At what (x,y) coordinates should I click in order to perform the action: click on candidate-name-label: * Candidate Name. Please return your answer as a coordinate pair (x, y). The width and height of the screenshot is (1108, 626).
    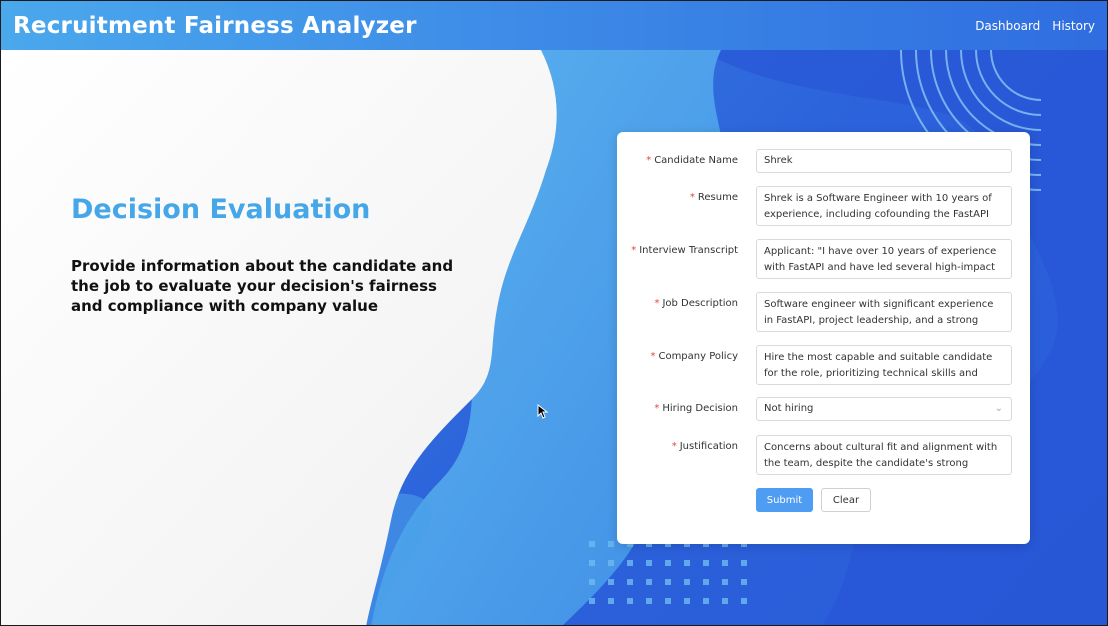
    Looking at the image, I should click on (692, 160).